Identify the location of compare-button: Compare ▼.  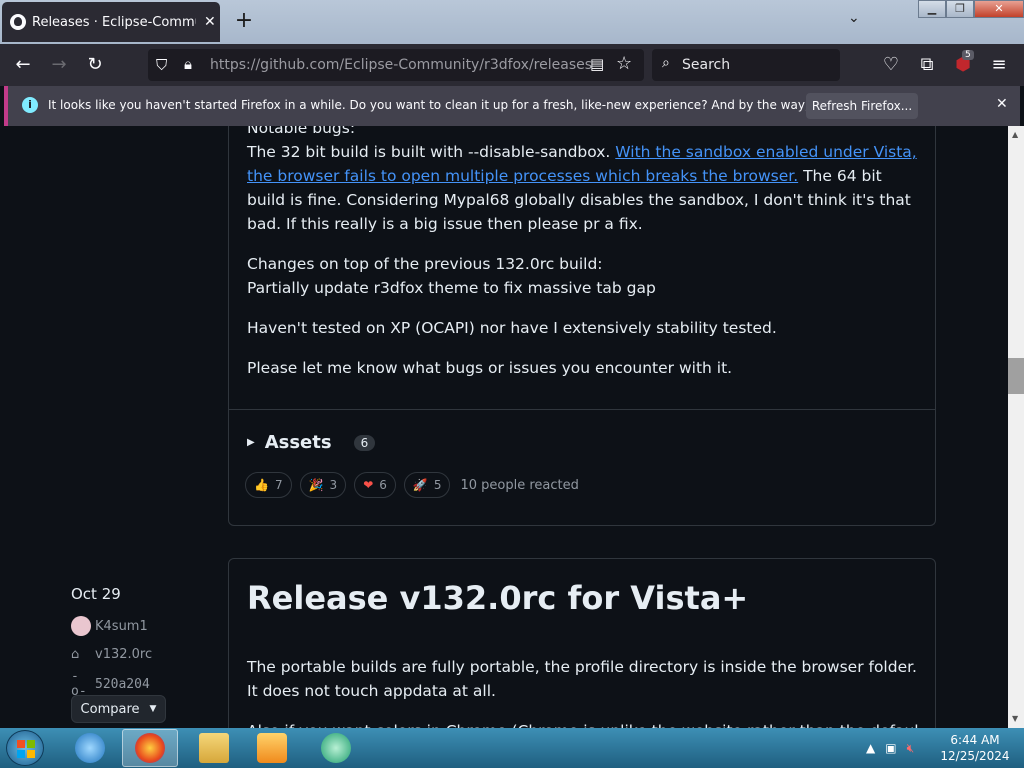
(118, 709).